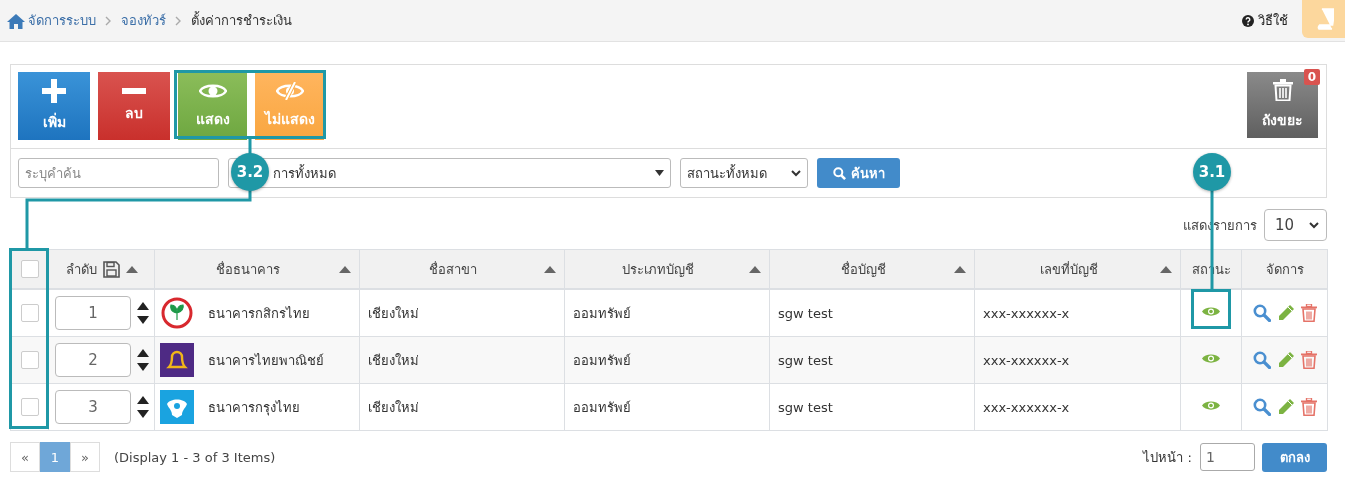 This screenshot has height=486, width=1345. I want to click on go-button: ตกลง, so click(1294, 457).